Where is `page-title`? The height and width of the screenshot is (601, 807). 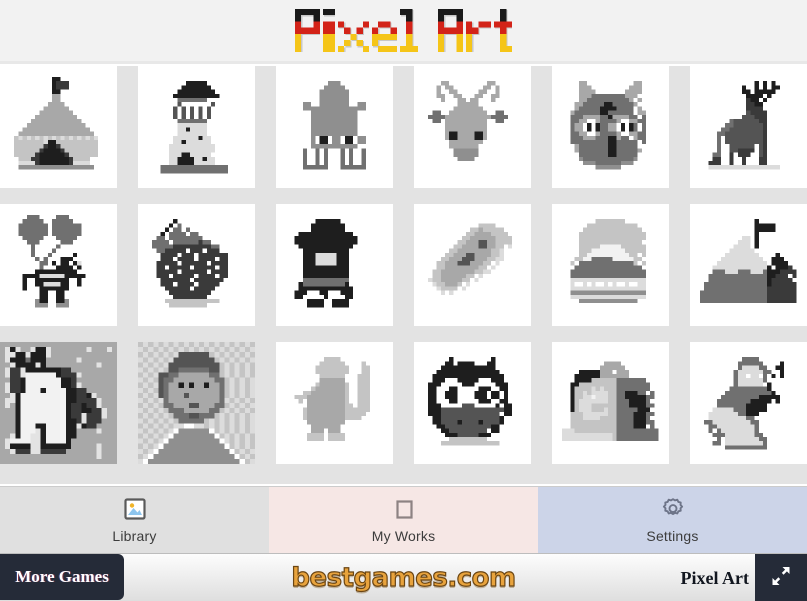 page-title is located at coordinates (403, 30).